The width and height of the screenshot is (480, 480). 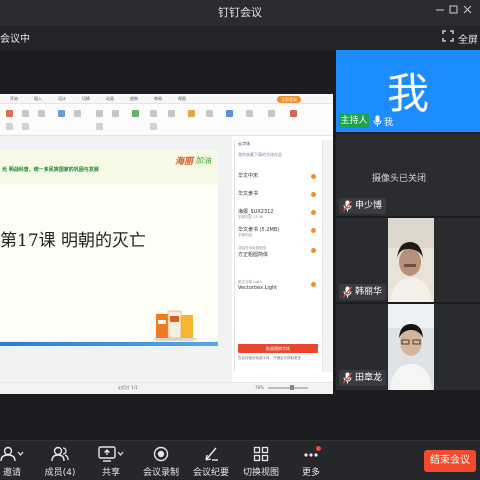 What do you see at coordinates (277, 232) in the screenshot?
I see `font-item: 华文隶书 (5.2MB) 字体内容` at bounding box center [277, 232].